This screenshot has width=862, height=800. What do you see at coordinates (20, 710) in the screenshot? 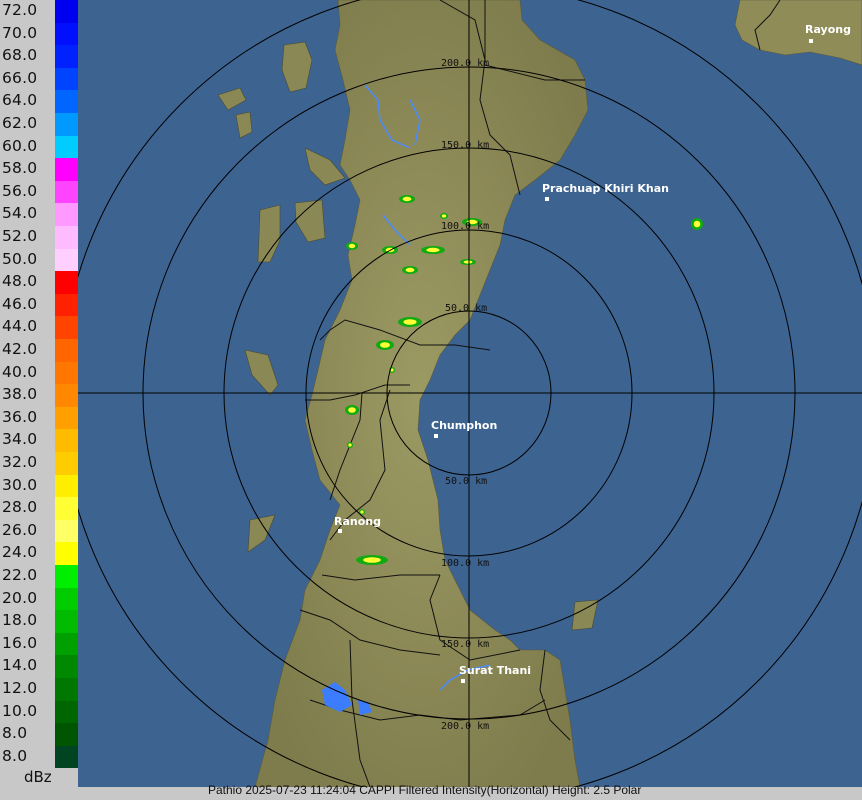
I see `legend-label: 10.0` at bounding box center [20, 710].